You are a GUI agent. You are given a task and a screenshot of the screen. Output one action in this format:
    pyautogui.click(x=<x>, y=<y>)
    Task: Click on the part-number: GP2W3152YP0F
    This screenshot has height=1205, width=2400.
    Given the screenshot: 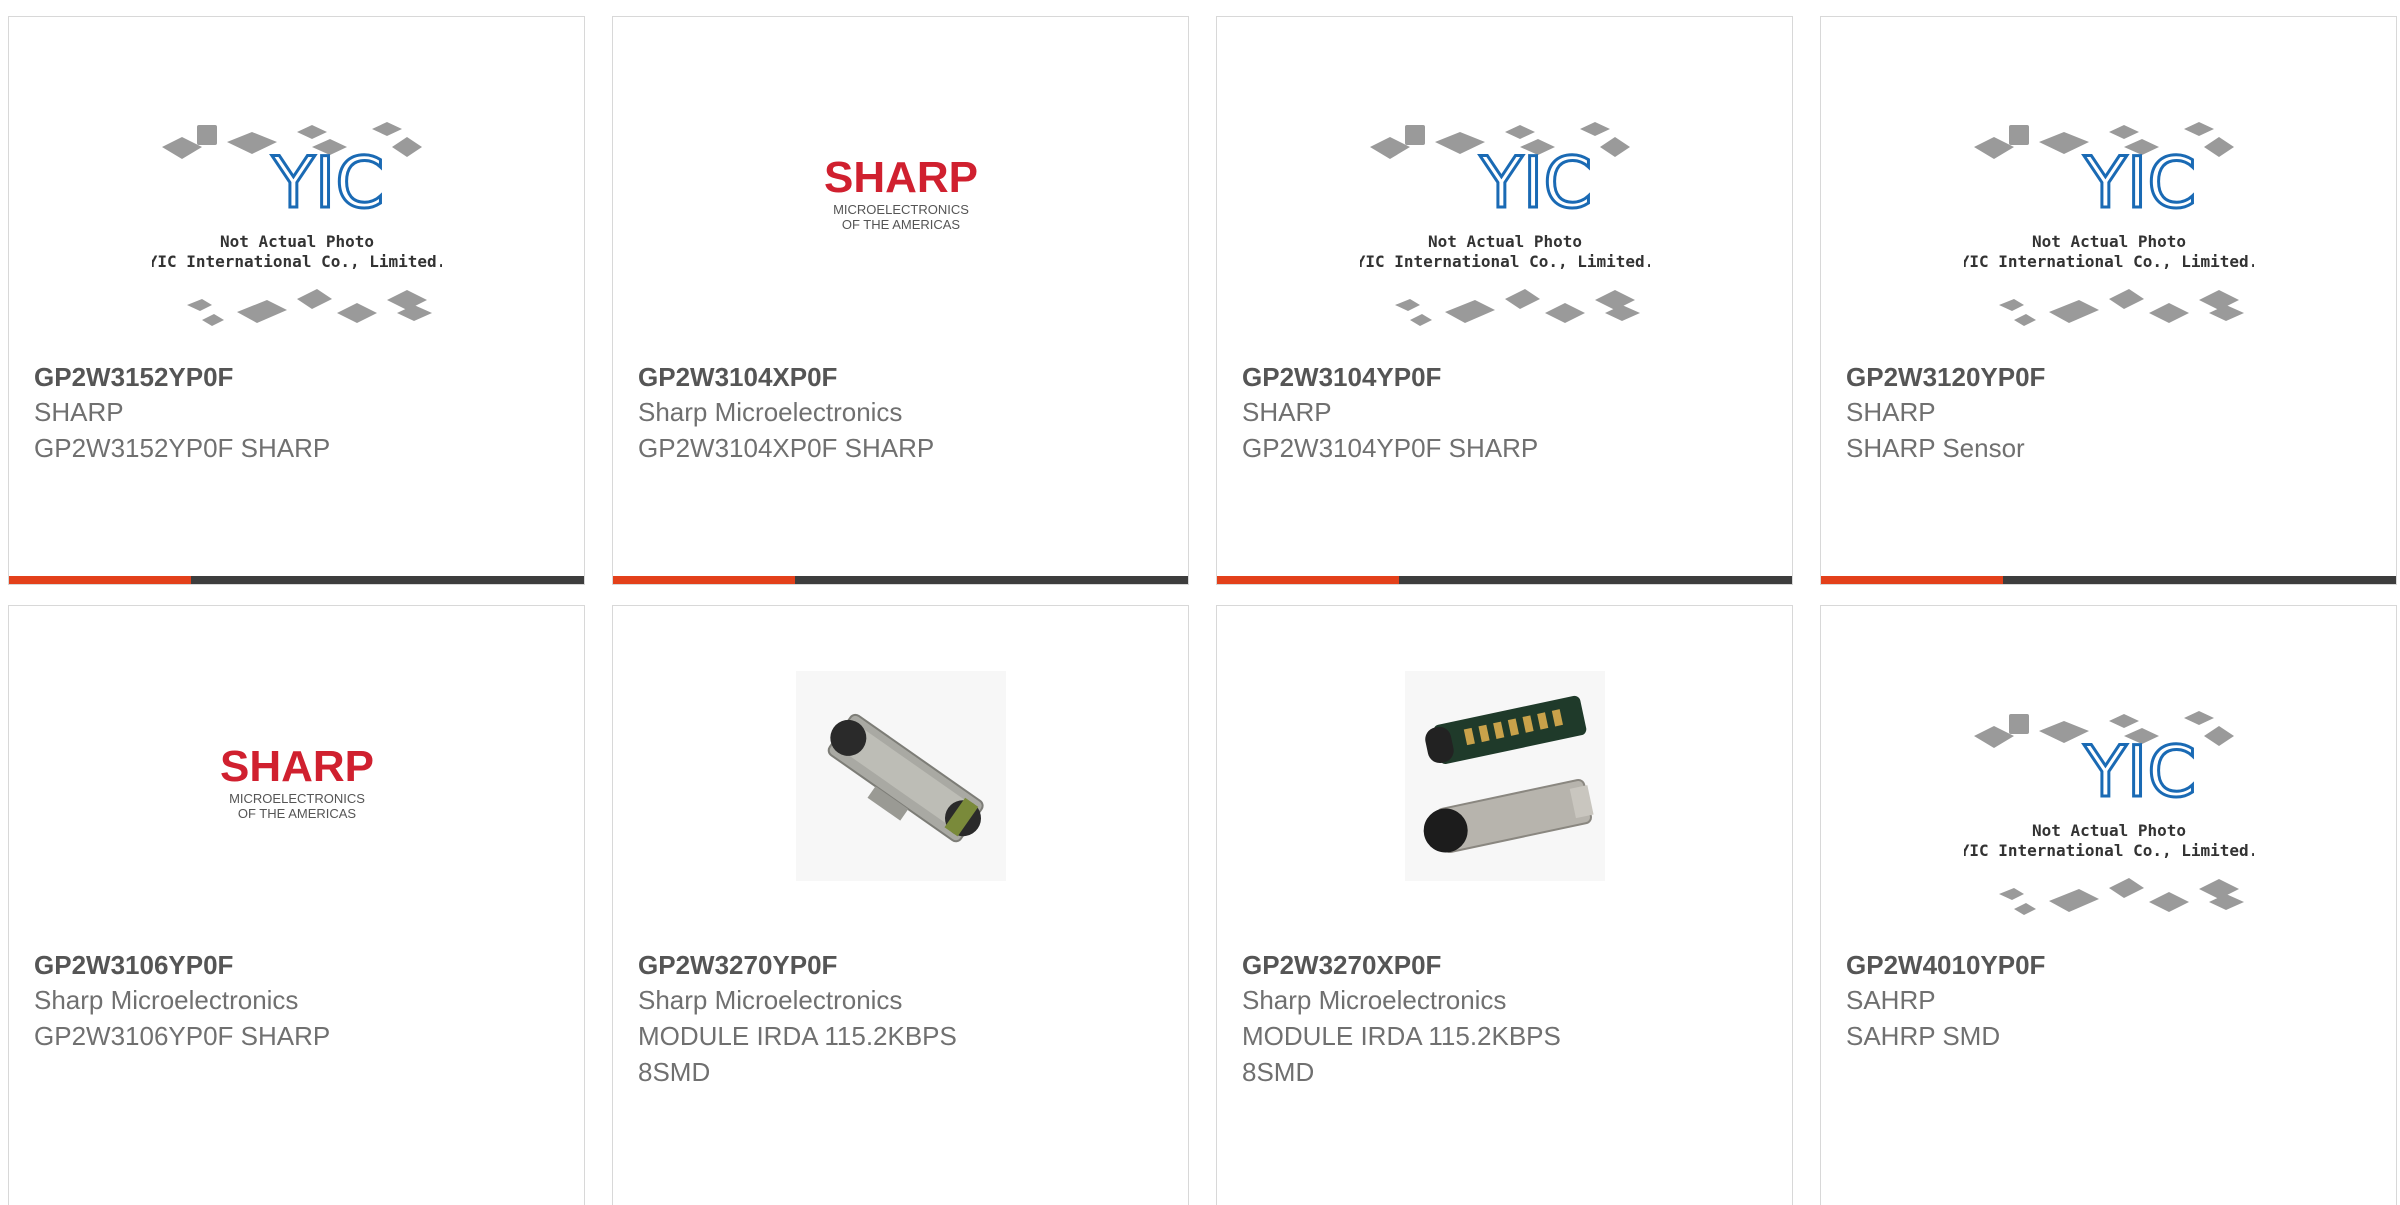 What is the action you would take?
    pyautogui.click(x=299, y=377)
    